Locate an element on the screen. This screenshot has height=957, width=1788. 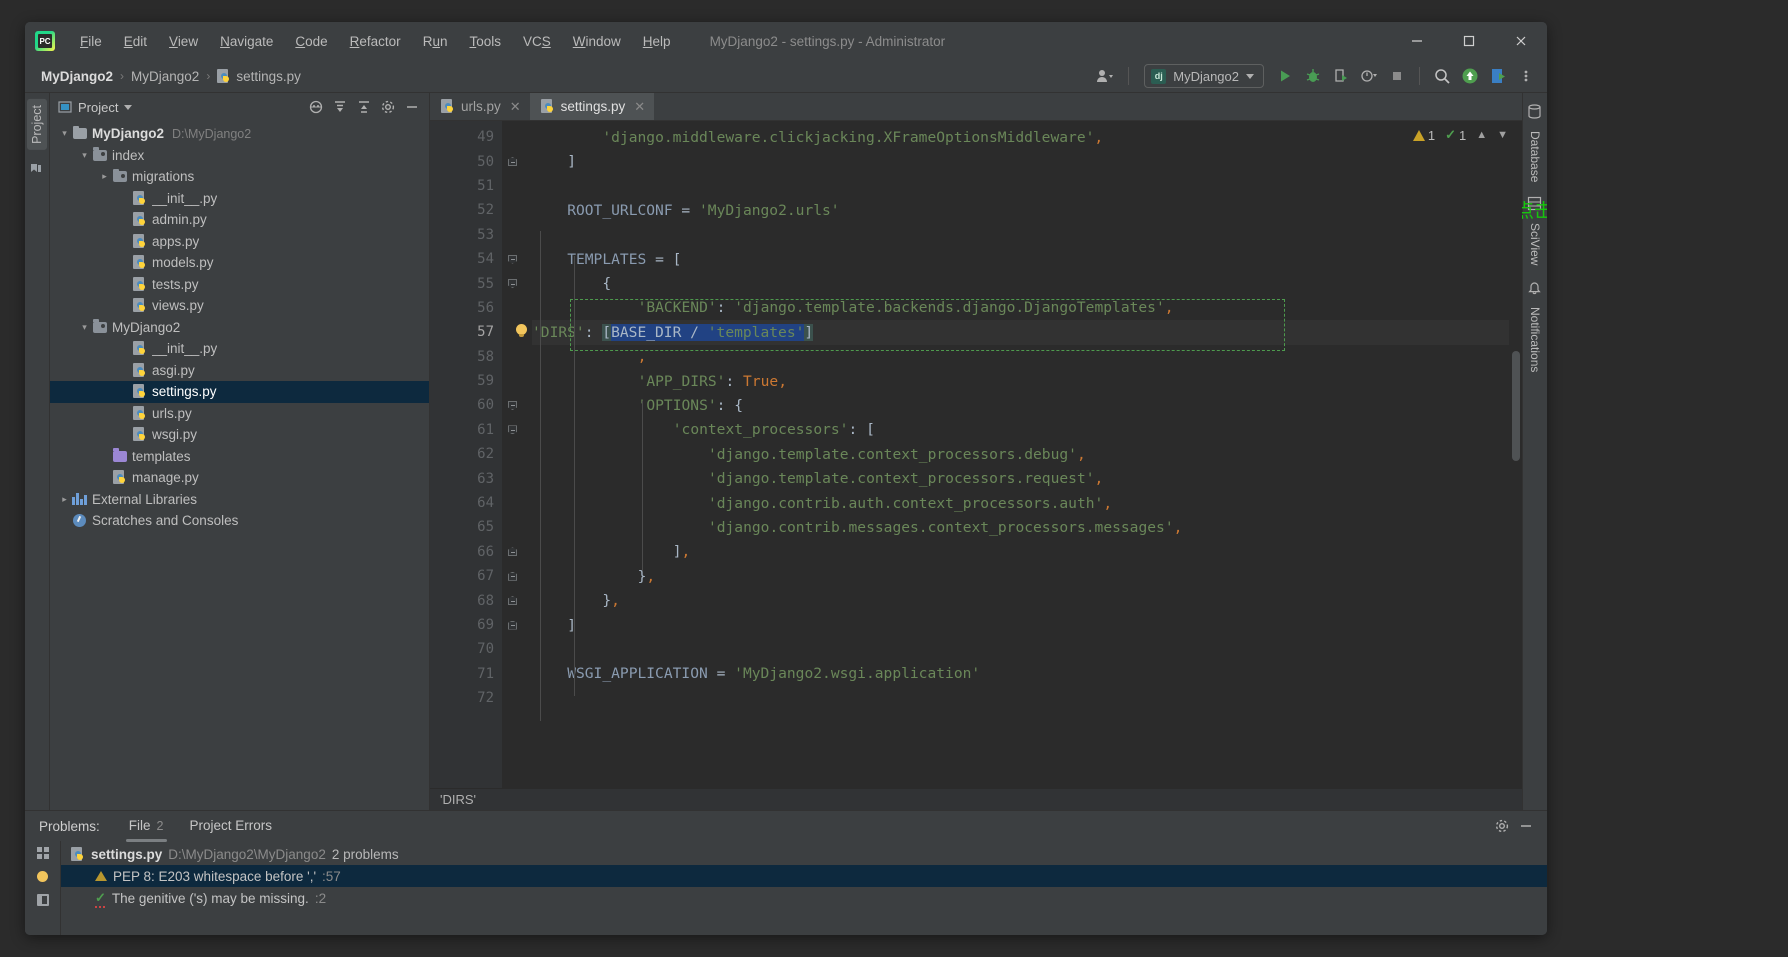
problems-item-row: ✓ The genitive ('s) may be missing.:2 is located at coordinates (804, 898).